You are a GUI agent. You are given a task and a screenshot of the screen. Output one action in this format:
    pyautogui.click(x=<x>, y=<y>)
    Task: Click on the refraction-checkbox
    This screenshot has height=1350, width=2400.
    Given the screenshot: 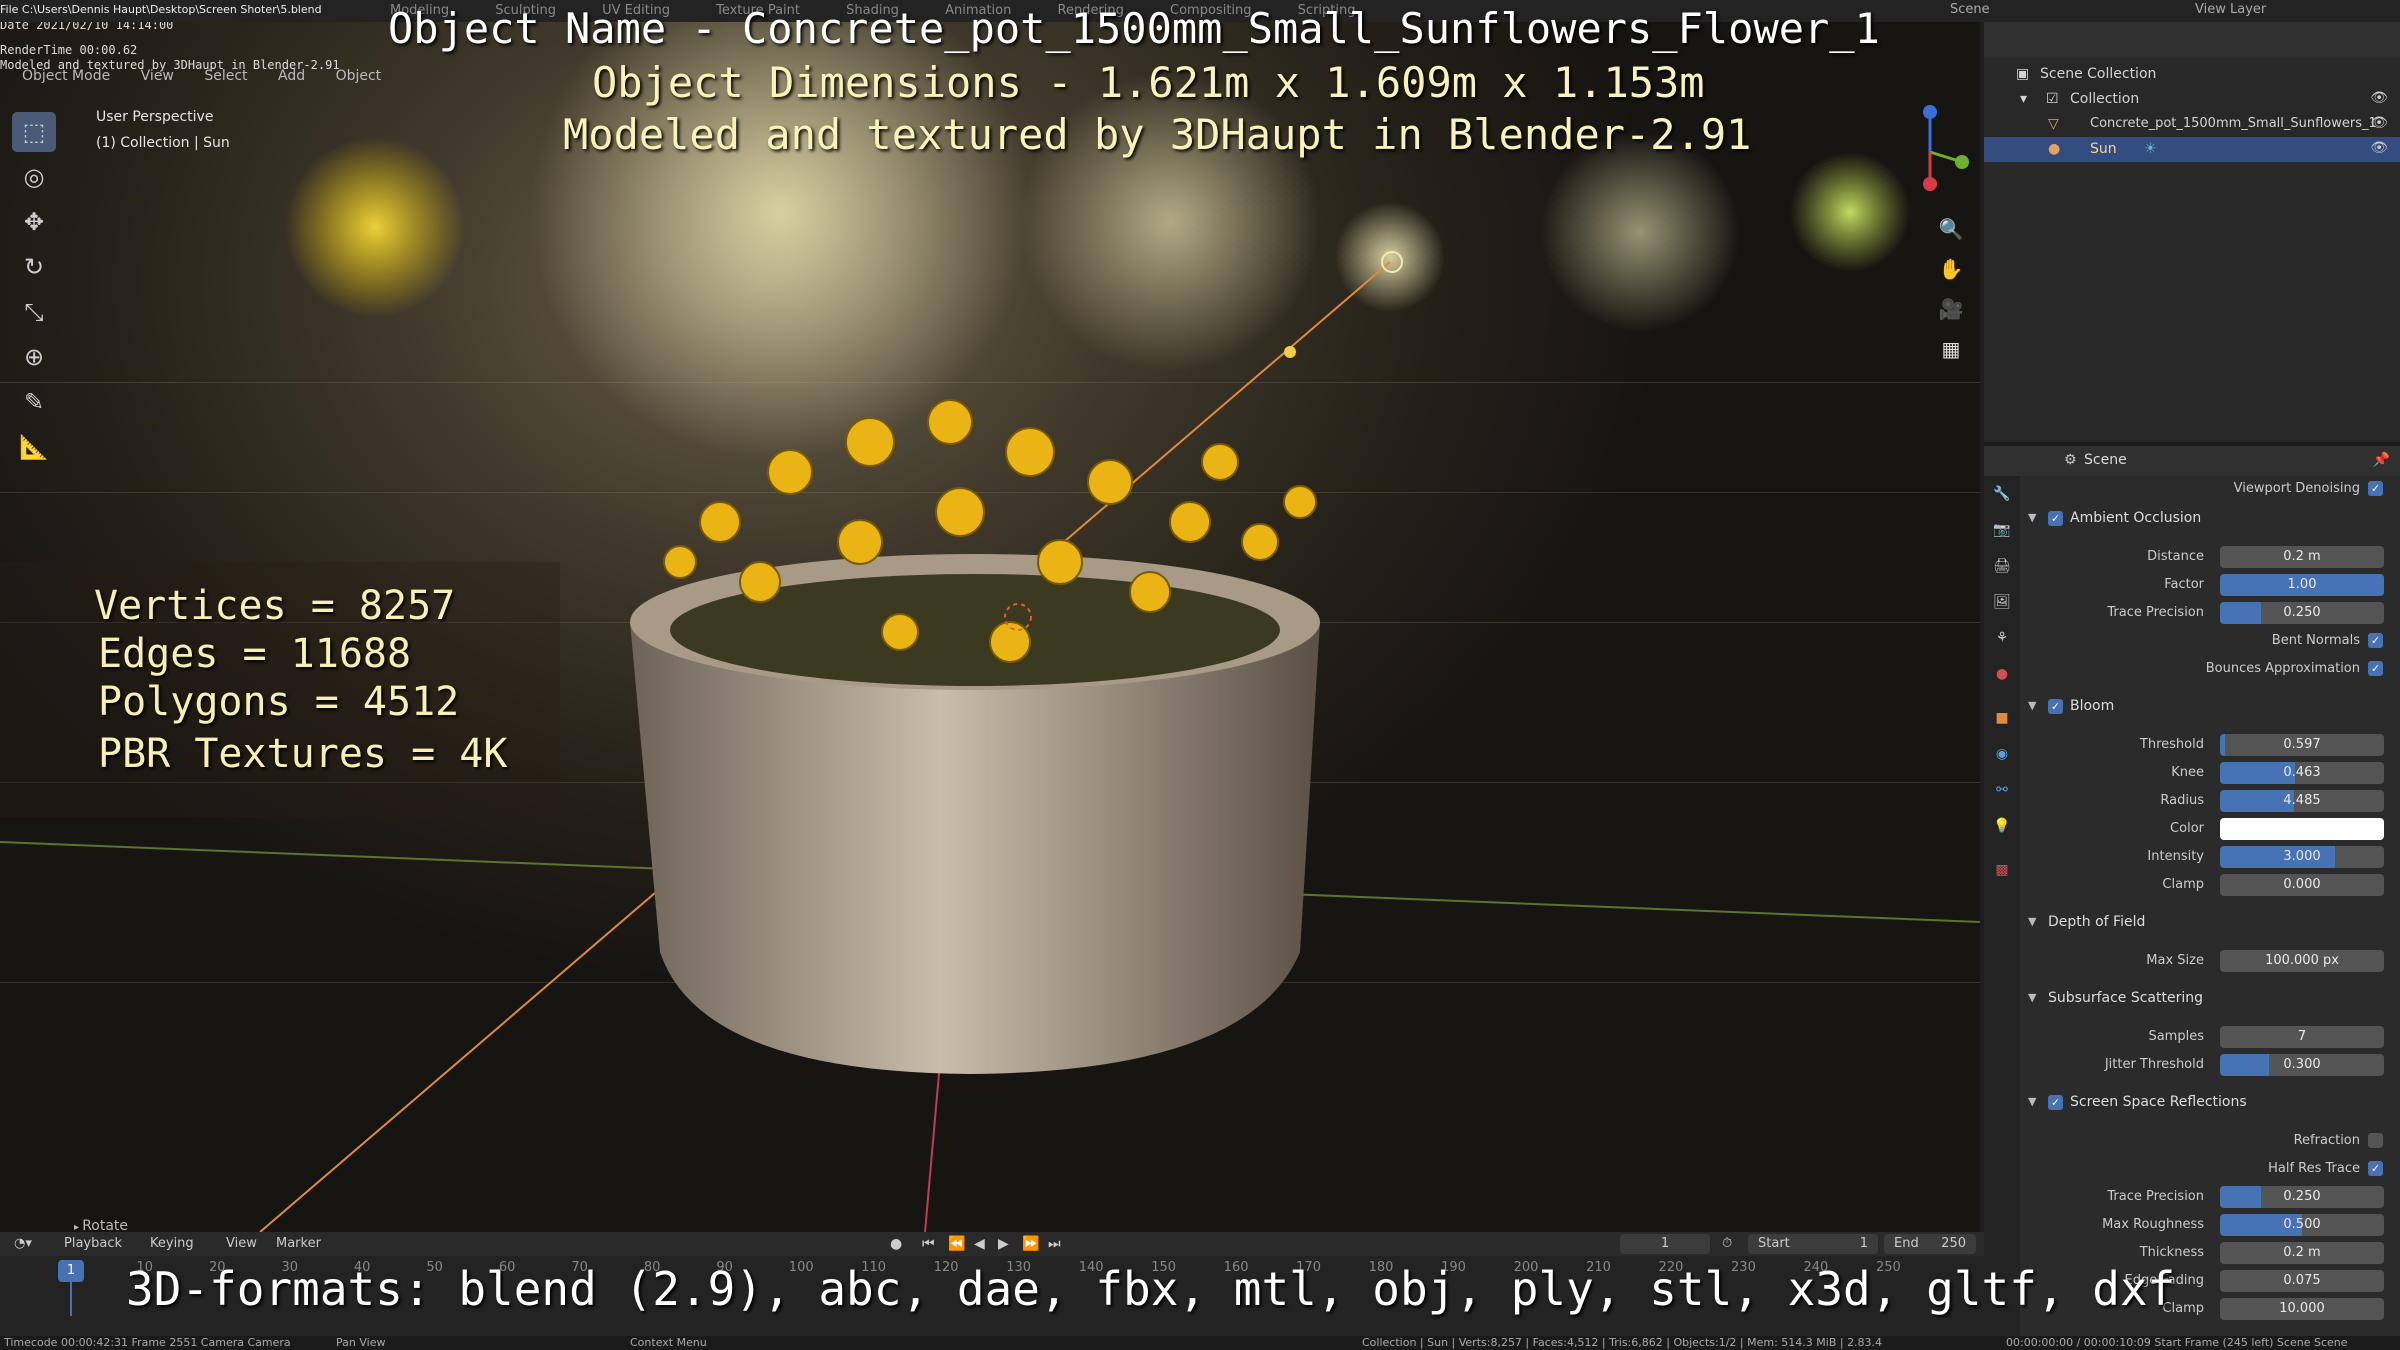 What is the action you would take?
    pyautogui.click(x=2375, y=1140)
    